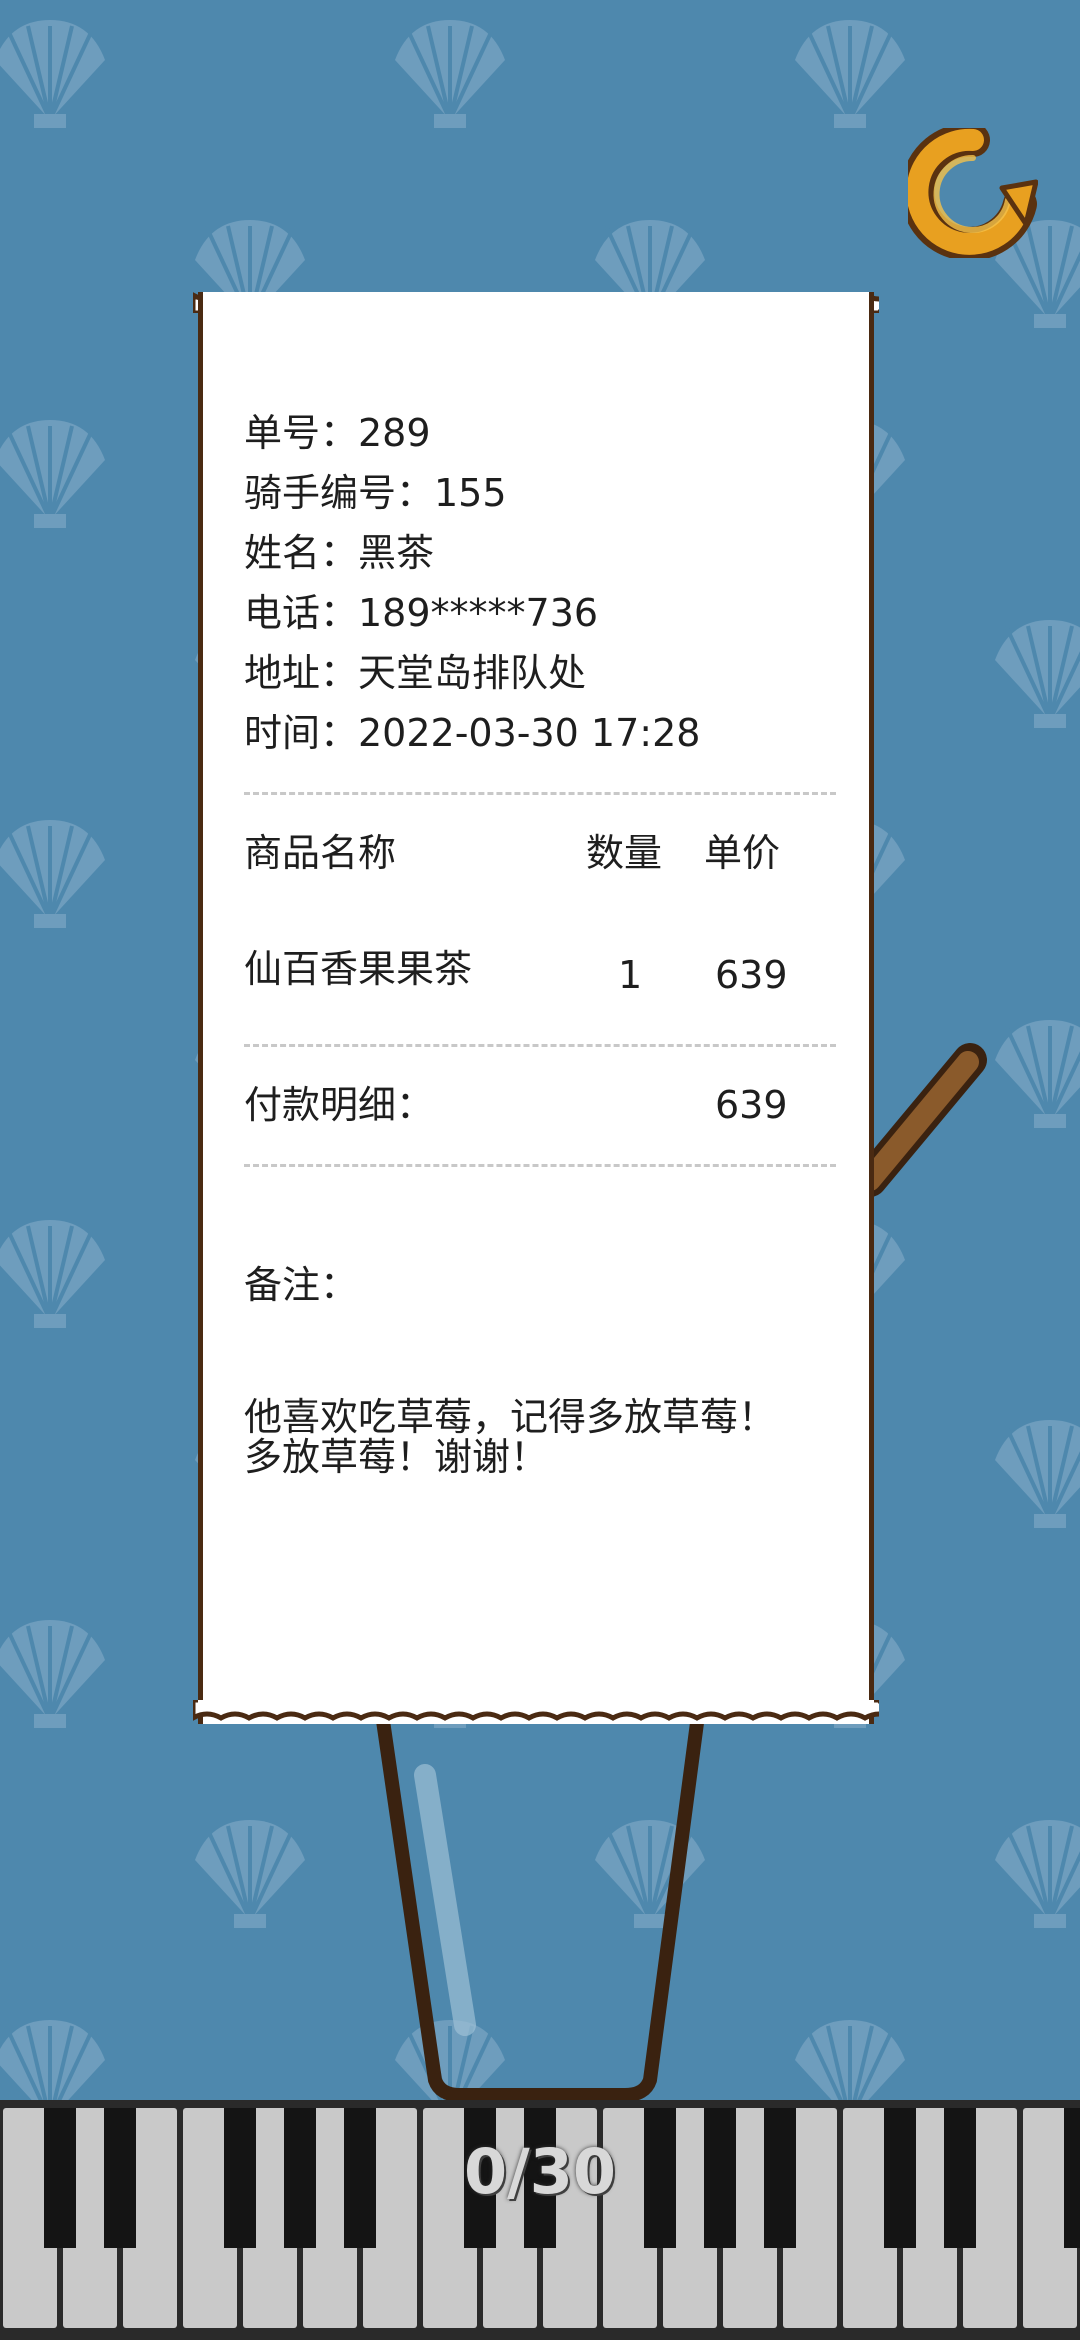 Image resolution: width=1080 pixels, height=2340 pixels. What do you see at coordinates (751, 1105) in the screenshot?
I see `payment-total: 639` at bounding box center [751, 1105].